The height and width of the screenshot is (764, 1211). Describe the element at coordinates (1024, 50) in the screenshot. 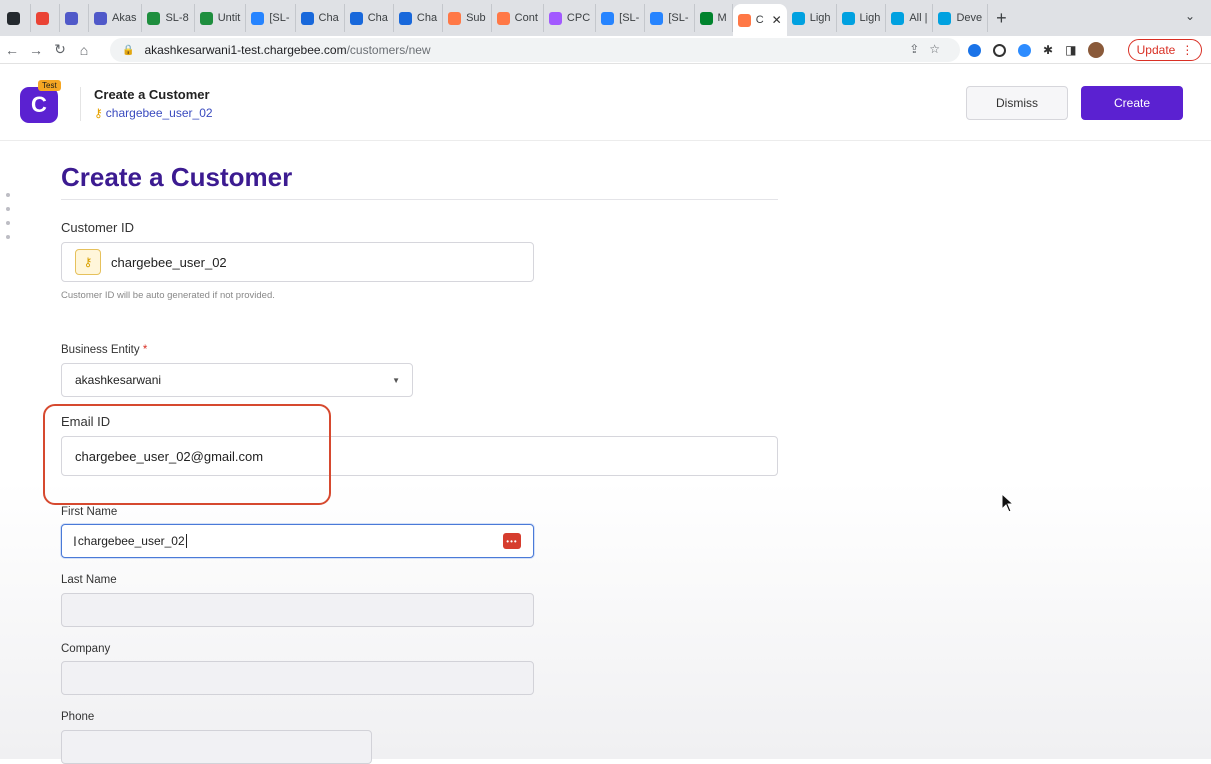

I see `zoom-extension-icon` at that location.